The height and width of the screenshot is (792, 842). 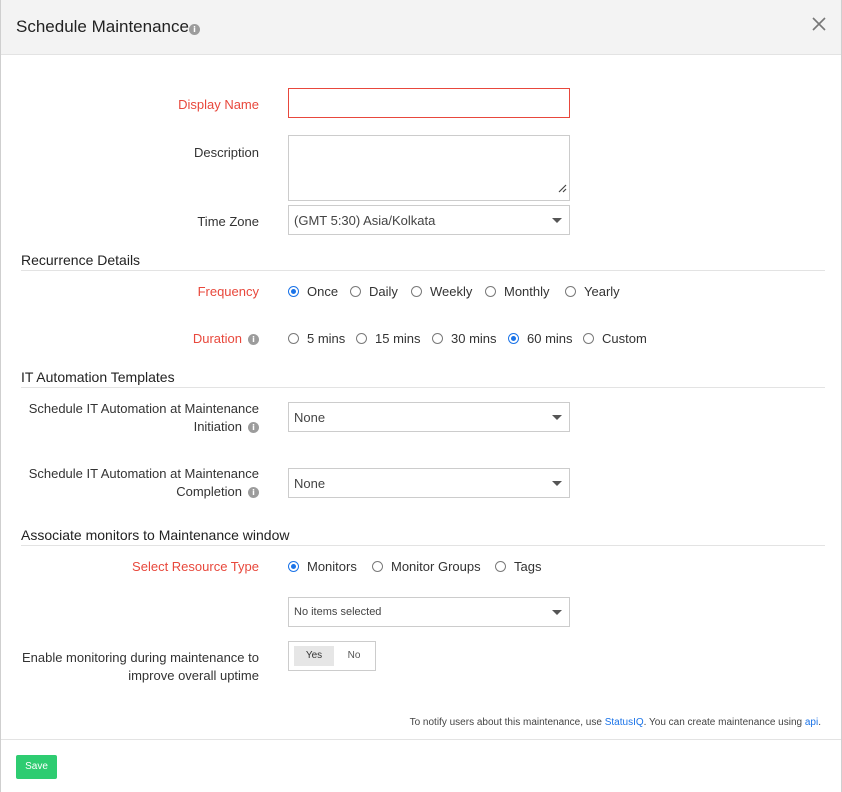 I want to click on toggle-yes-option: Yes, so click(x=314, y=656).